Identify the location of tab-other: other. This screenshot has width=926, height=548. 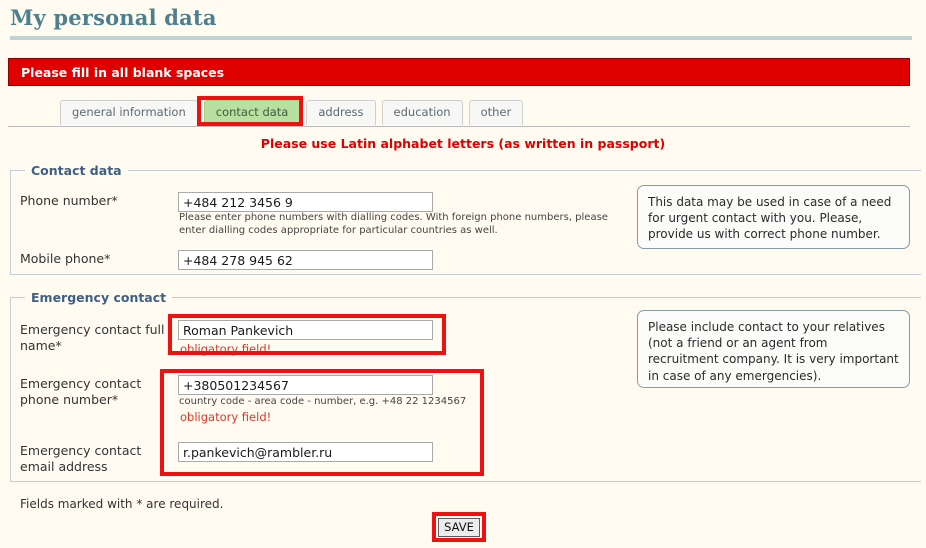
(496, 112).